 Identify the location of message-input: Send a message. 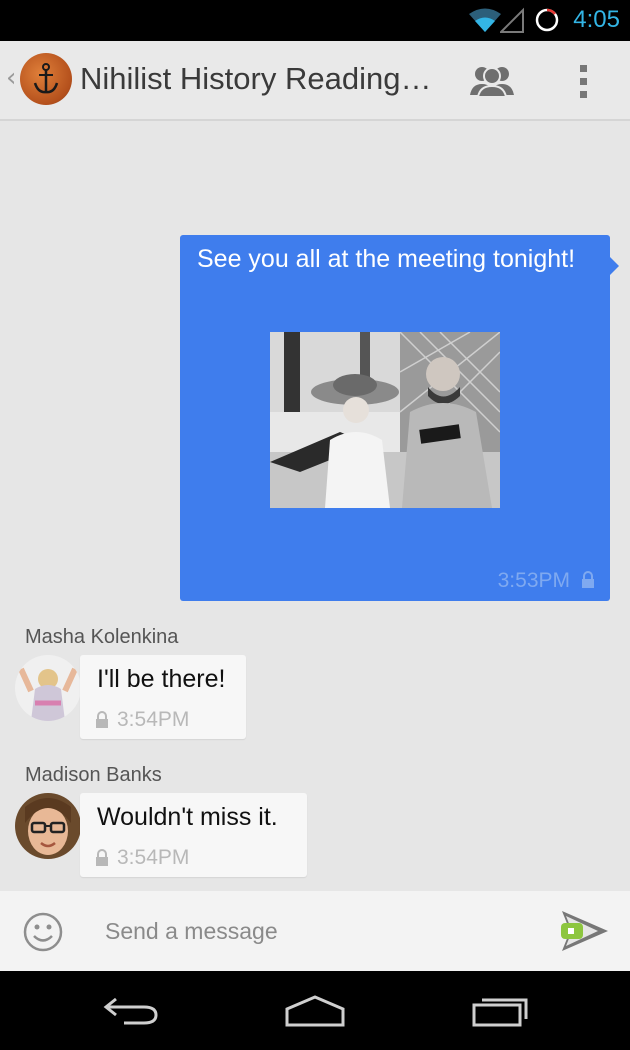
(191, 931).